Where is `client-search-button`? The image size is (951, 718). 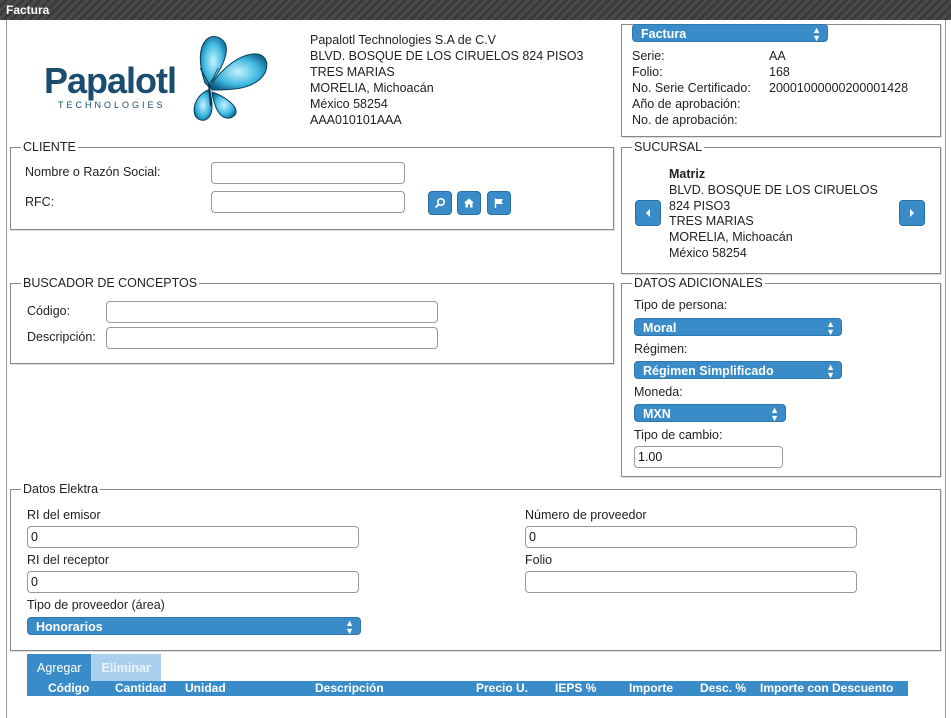
client-search-button is located at coordinates (440, 203).